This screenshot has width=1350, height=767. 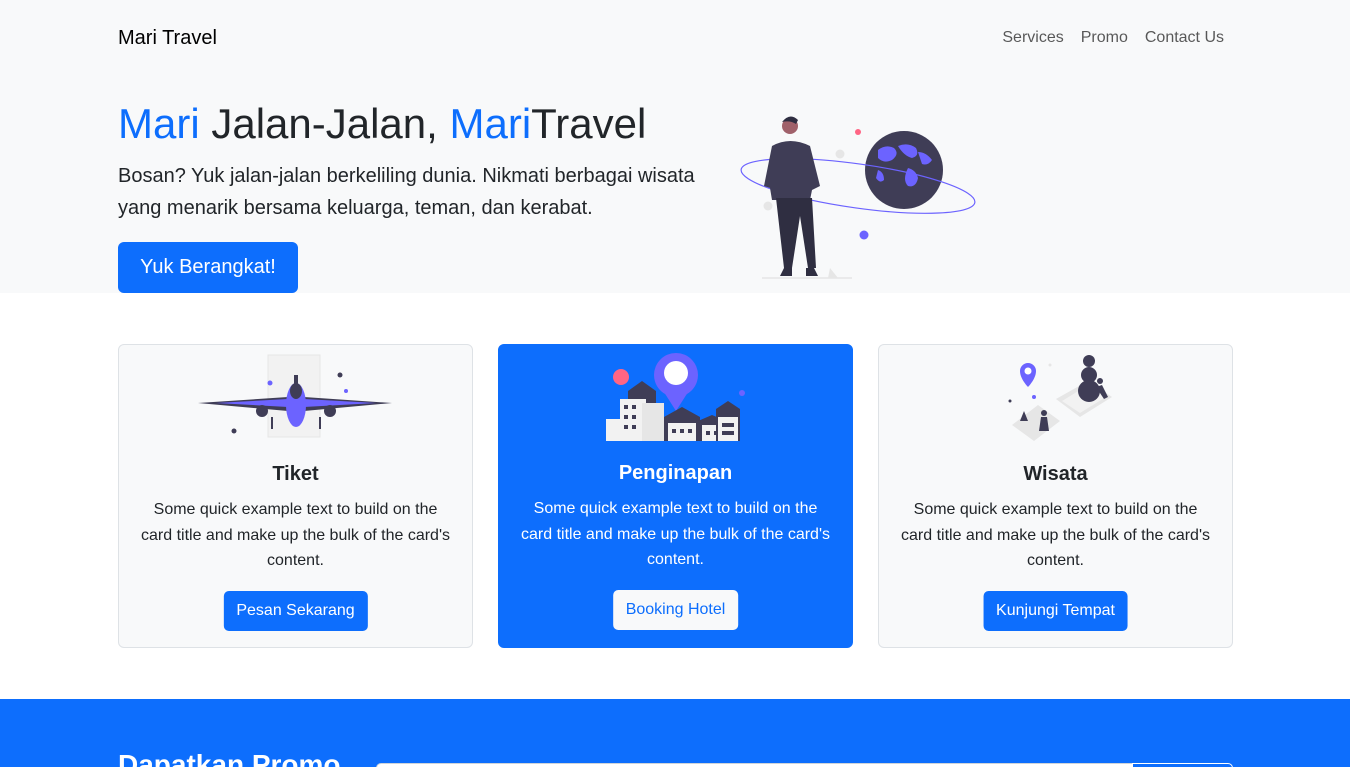 I want to click on card-tiket-image, so click(x=295, y=396).